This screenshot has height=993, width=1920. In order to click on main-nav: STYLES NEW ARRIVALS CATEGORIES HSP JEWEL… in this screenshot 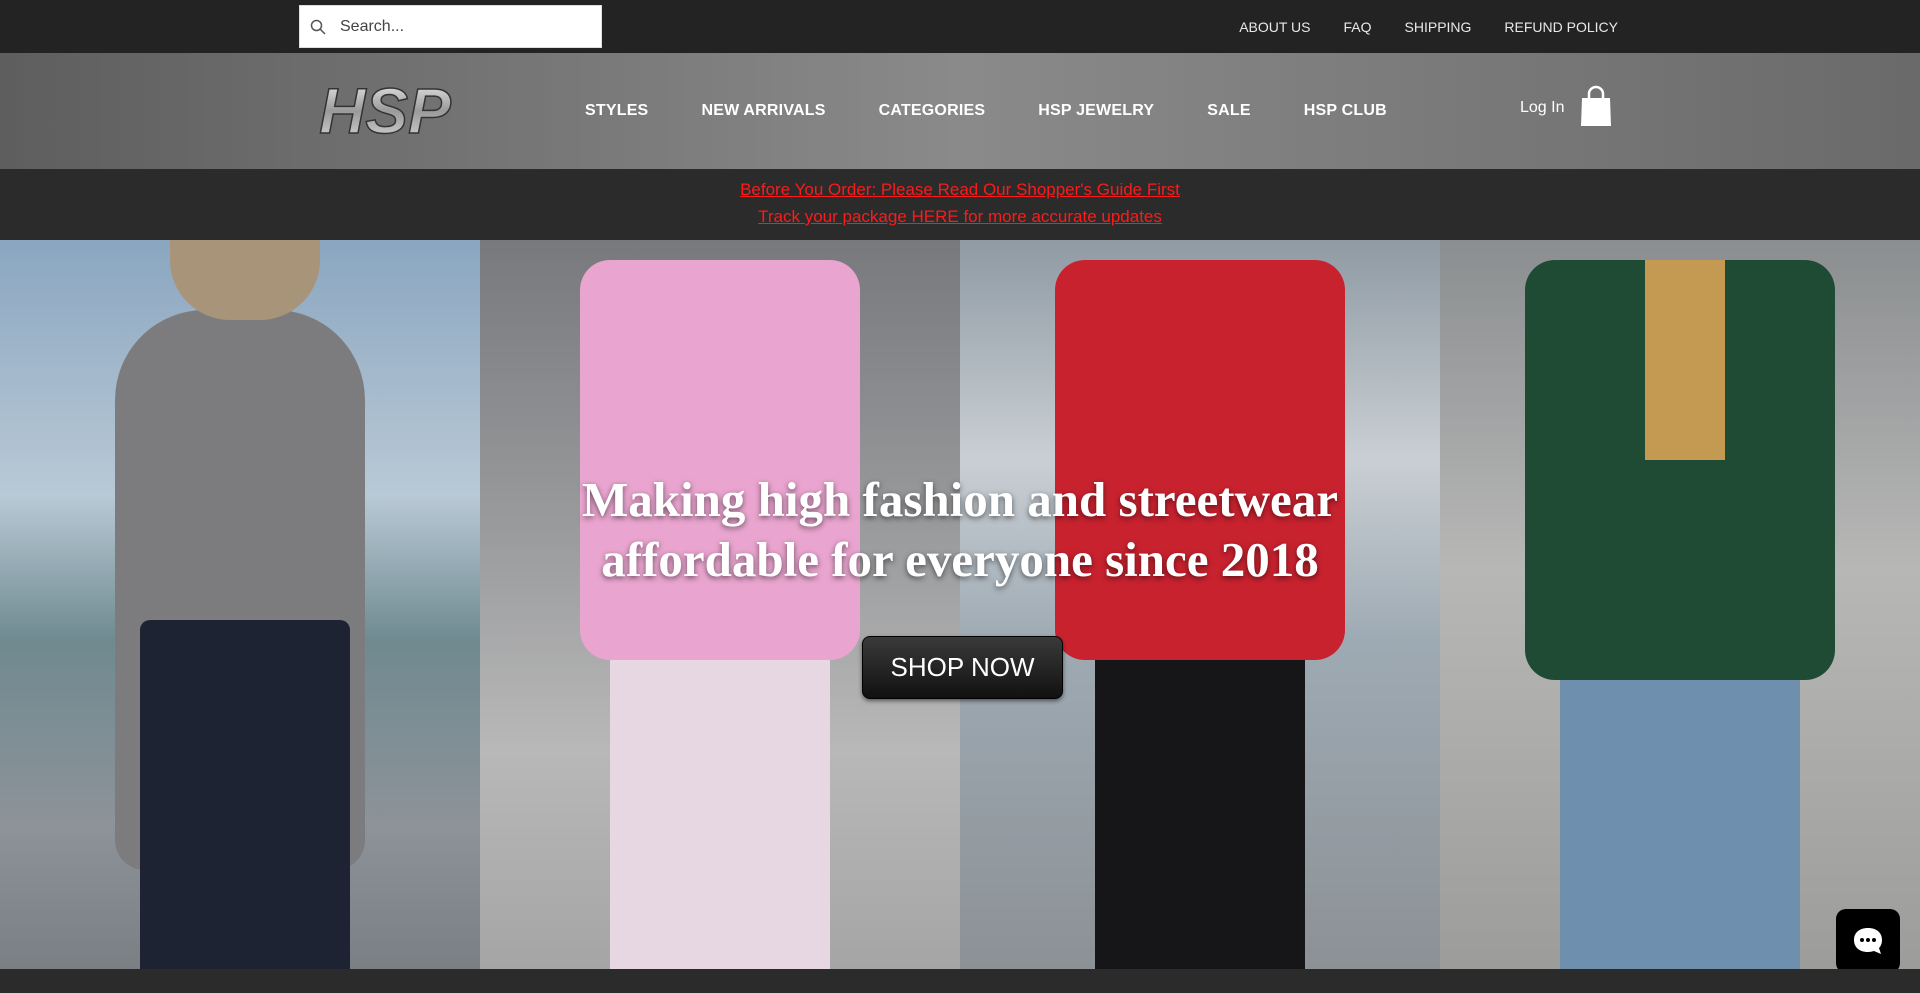, I will do `click(1012, 111)`.